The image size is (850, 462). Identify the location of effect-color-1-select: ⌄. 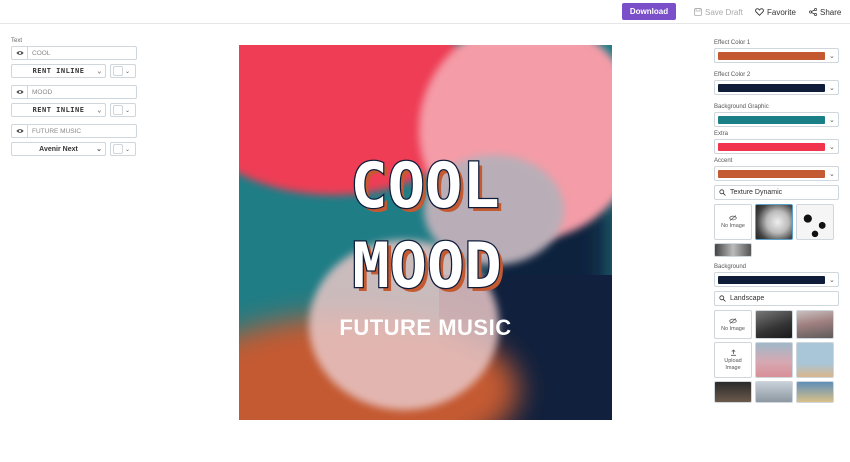
(776, 55).